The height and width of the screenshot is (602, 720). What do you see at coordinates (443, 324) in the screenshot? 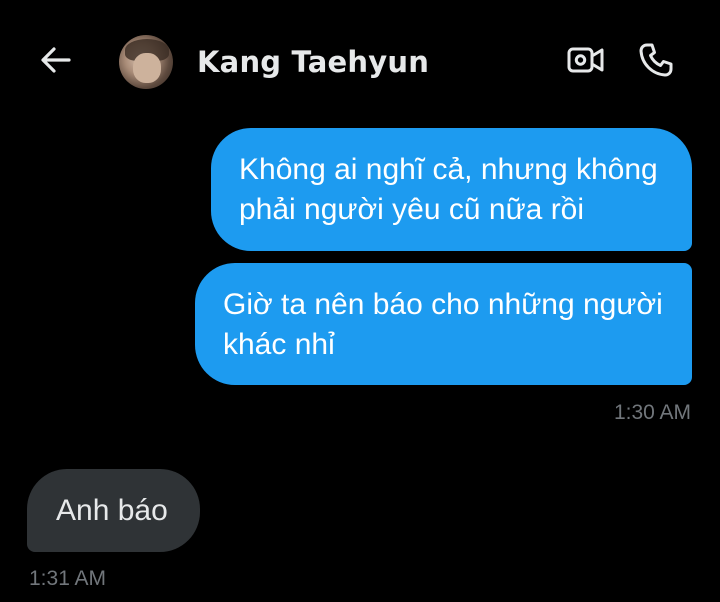
I see `outgoing-message-bubble: Giờ ta nên báo cho những người khác nhỉ` at bounding box center [443, 324].